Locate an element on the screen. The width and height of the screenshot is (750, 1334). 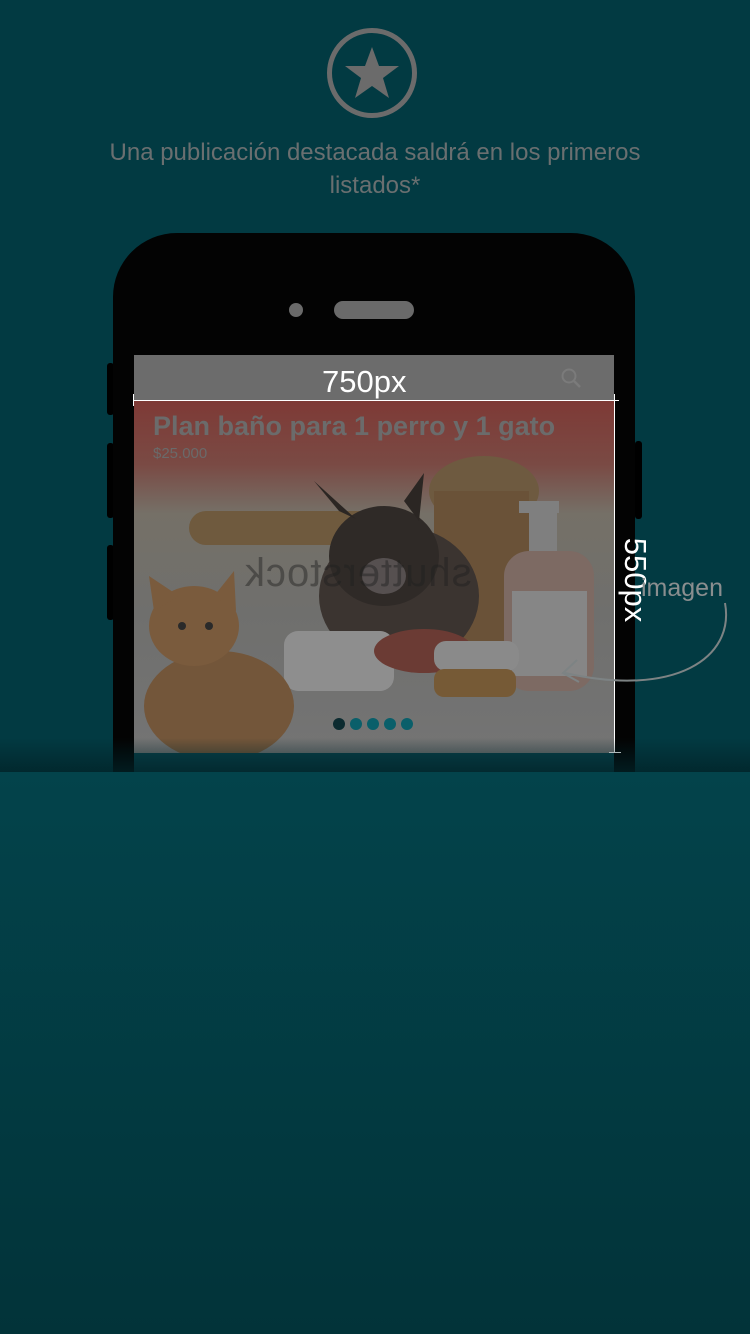
search-icon is located at coordinates (571, 380).